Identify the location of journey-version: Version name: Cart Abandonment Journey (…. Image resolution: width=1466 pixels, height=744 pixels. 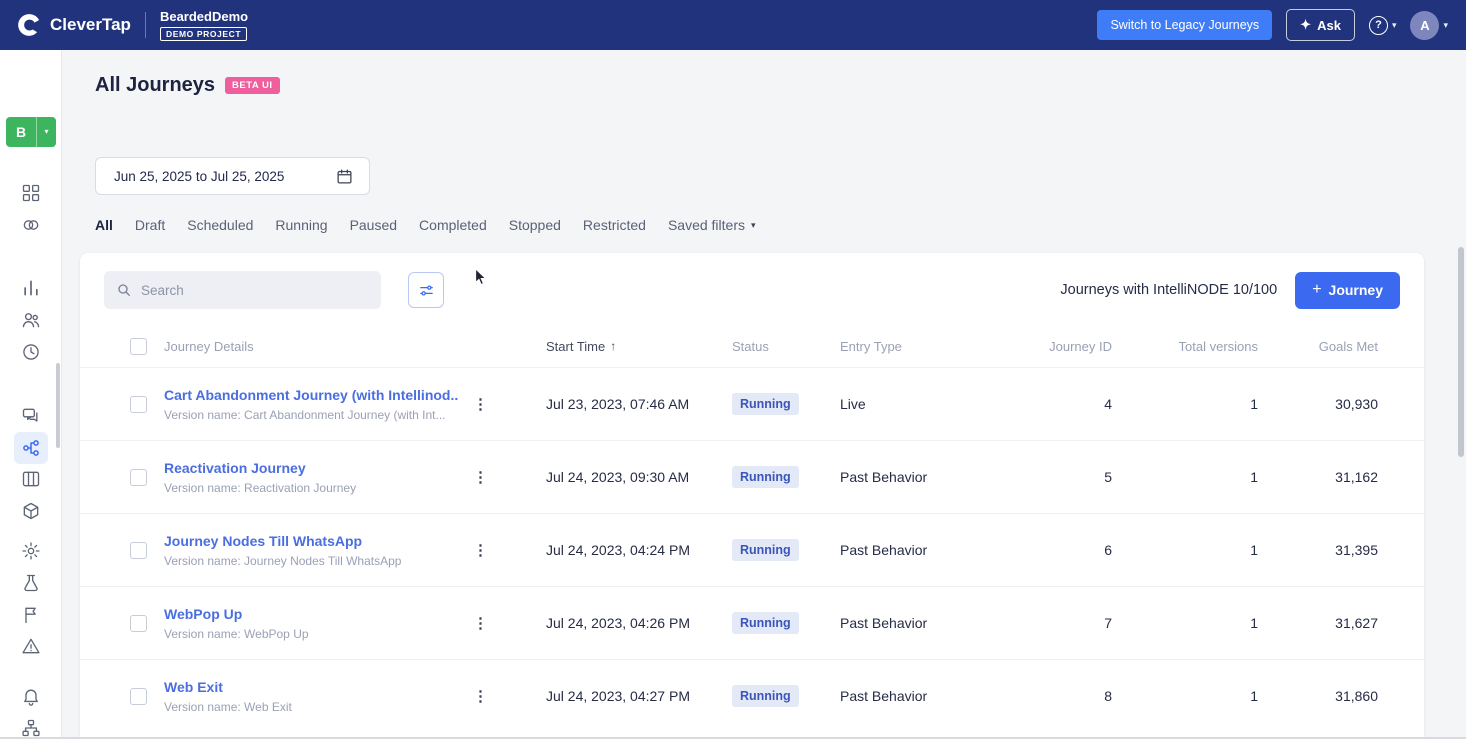
(305, 414).